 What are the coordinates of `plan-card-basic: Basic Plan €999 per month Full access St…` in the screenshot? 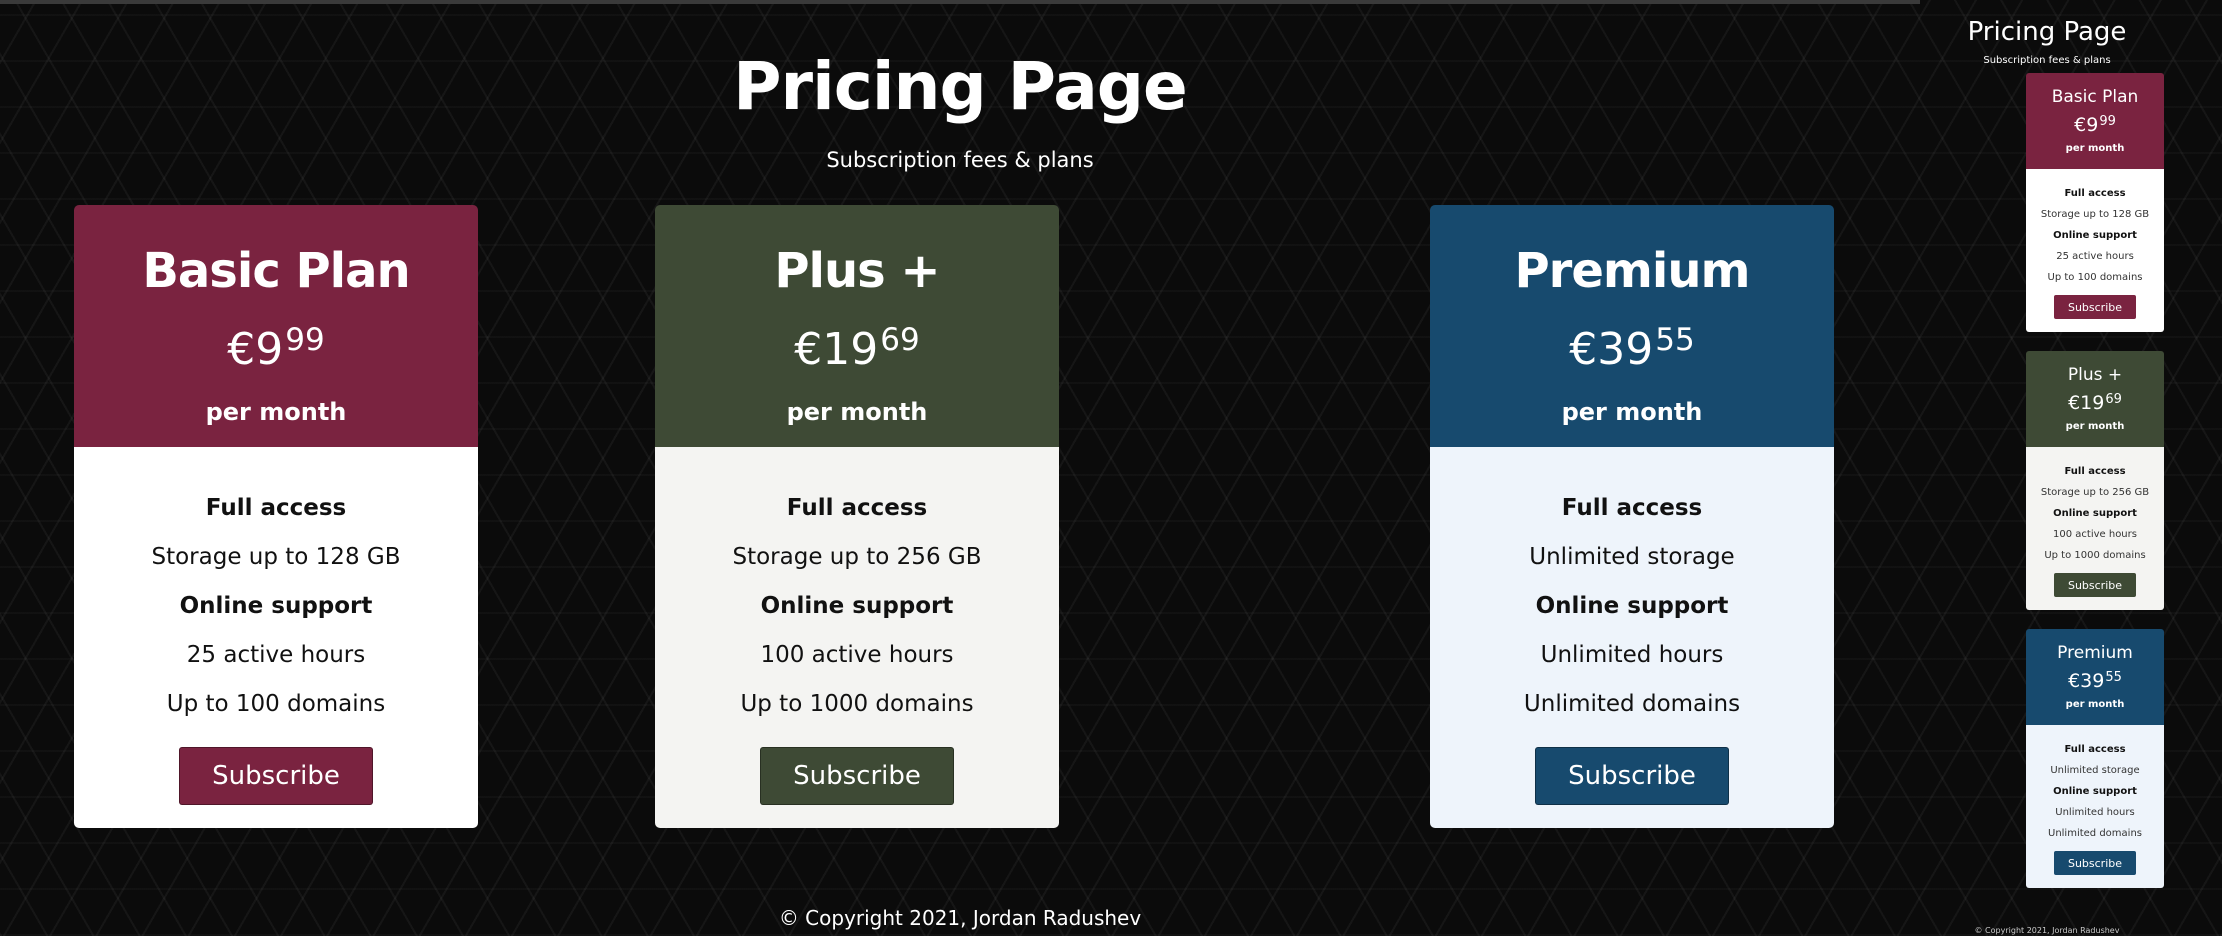 It's located at (276, 516).